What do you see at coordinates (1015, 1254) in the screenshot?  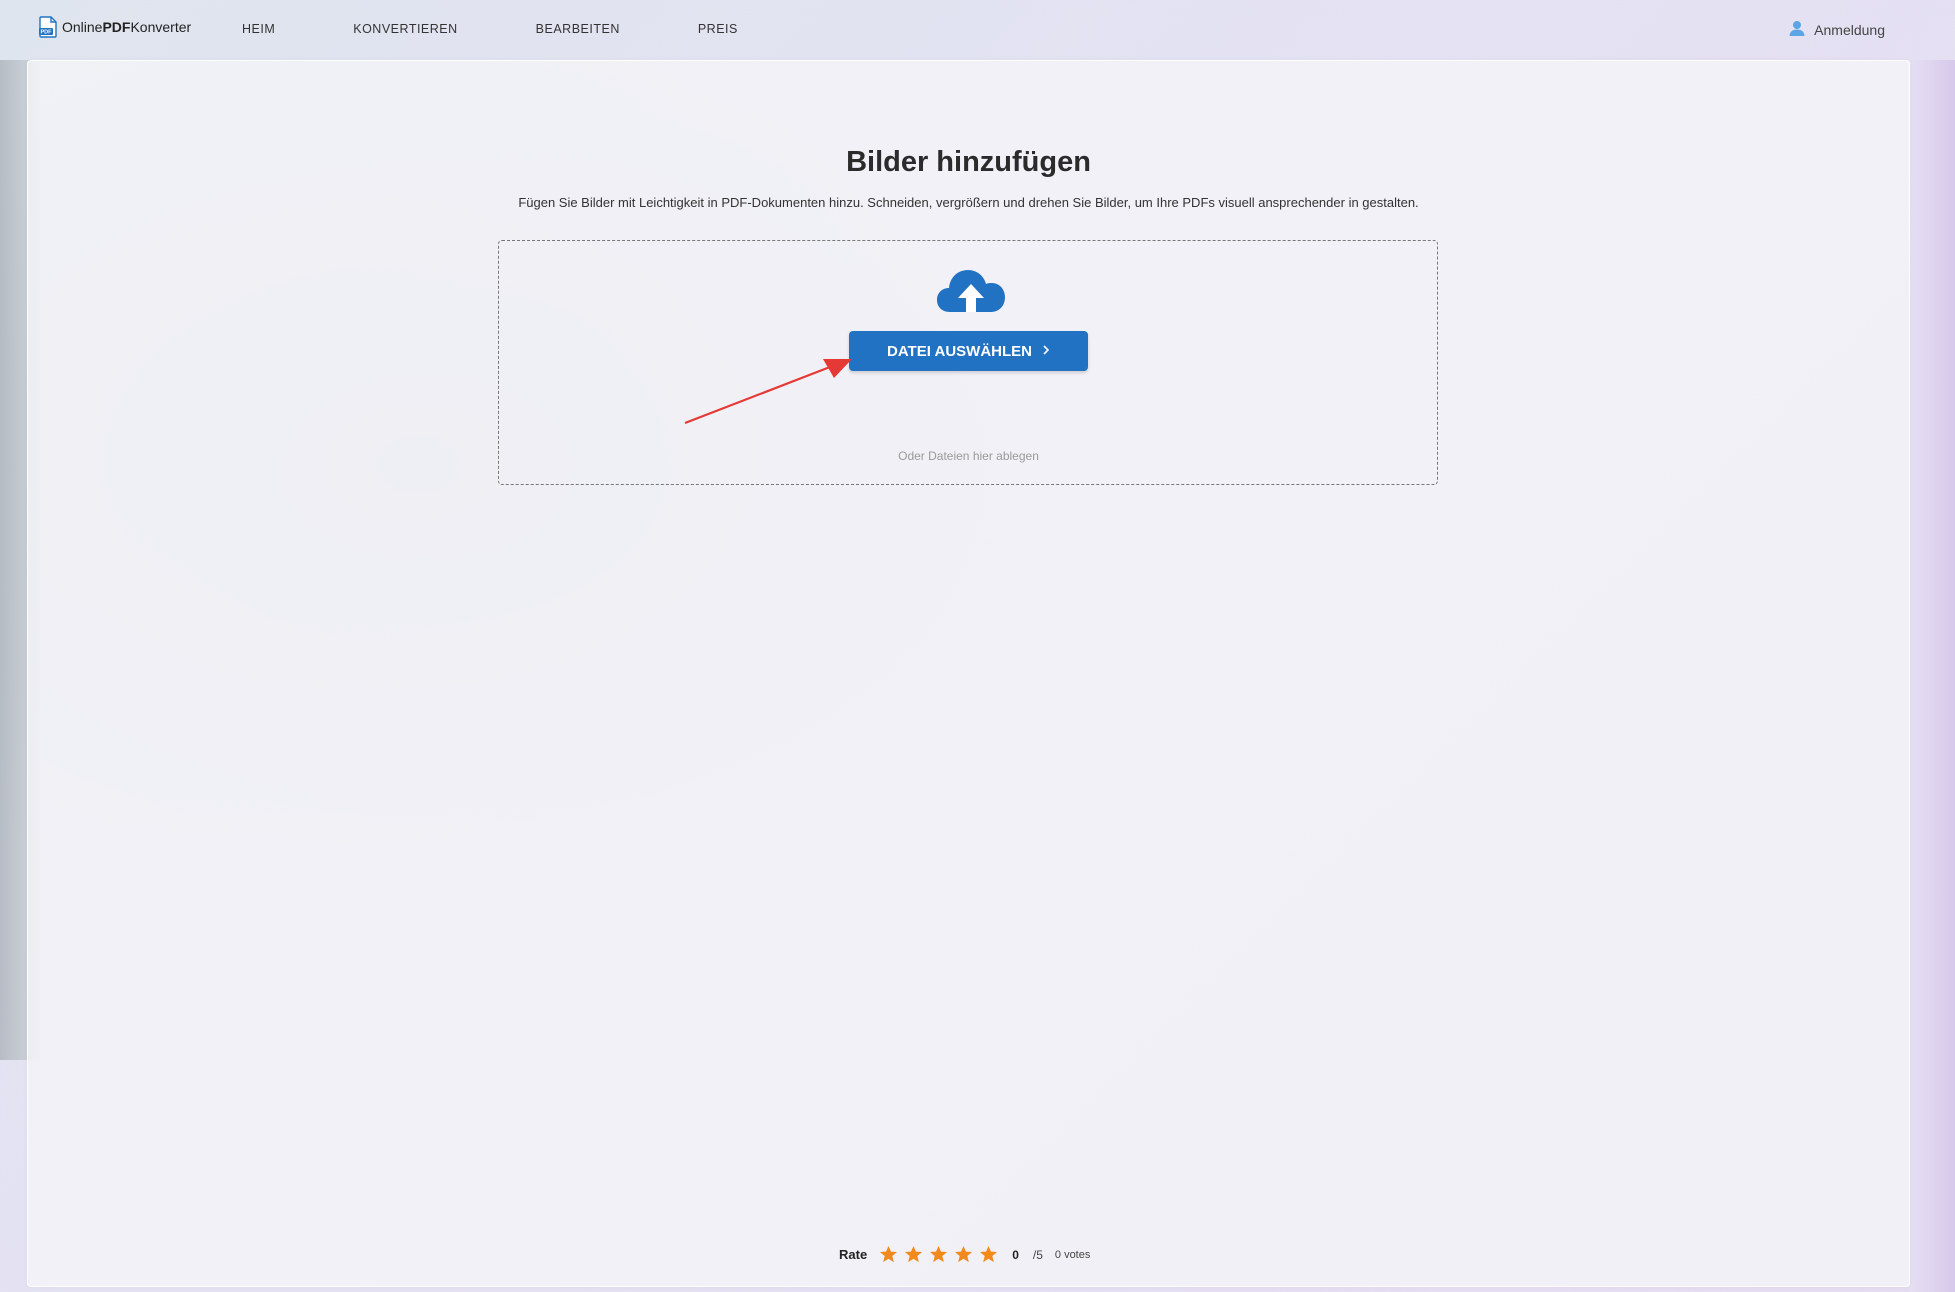 I see `rating-score: 0` at bounding box center [1015, 1254].